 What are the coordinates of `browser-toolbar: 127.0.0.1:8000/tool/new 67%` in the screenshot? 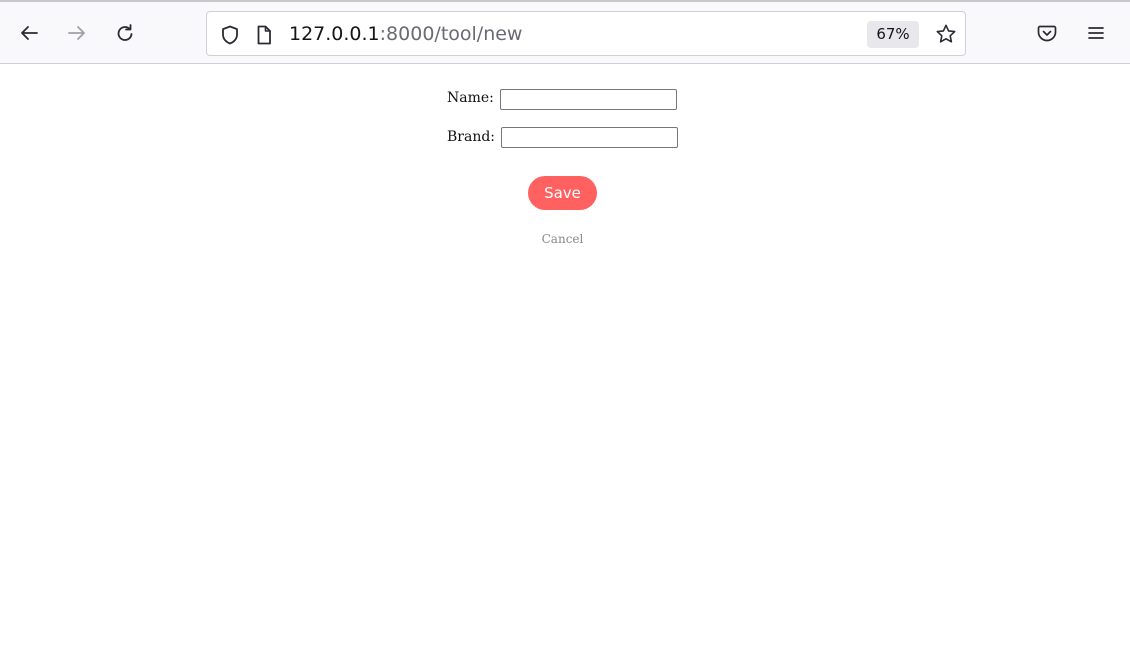 It's located at (565, 32).